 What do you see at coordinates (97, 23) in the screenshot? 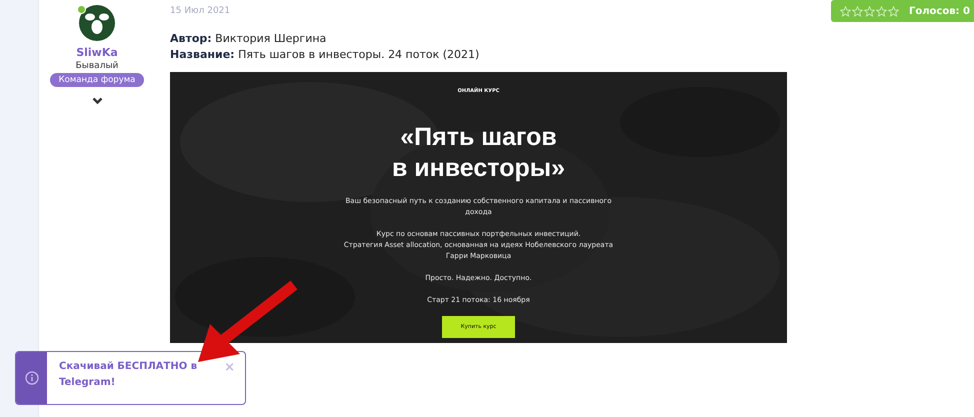
I see `user-avatar` at bounding box center [97, 23].